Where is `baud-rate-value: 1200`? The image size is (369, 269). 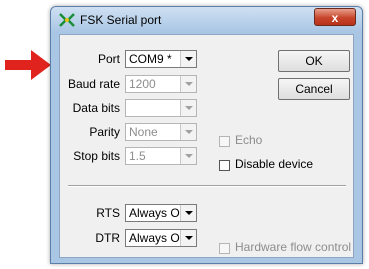 baud-rate-value: 1200 is located at coordinates (142, 84).